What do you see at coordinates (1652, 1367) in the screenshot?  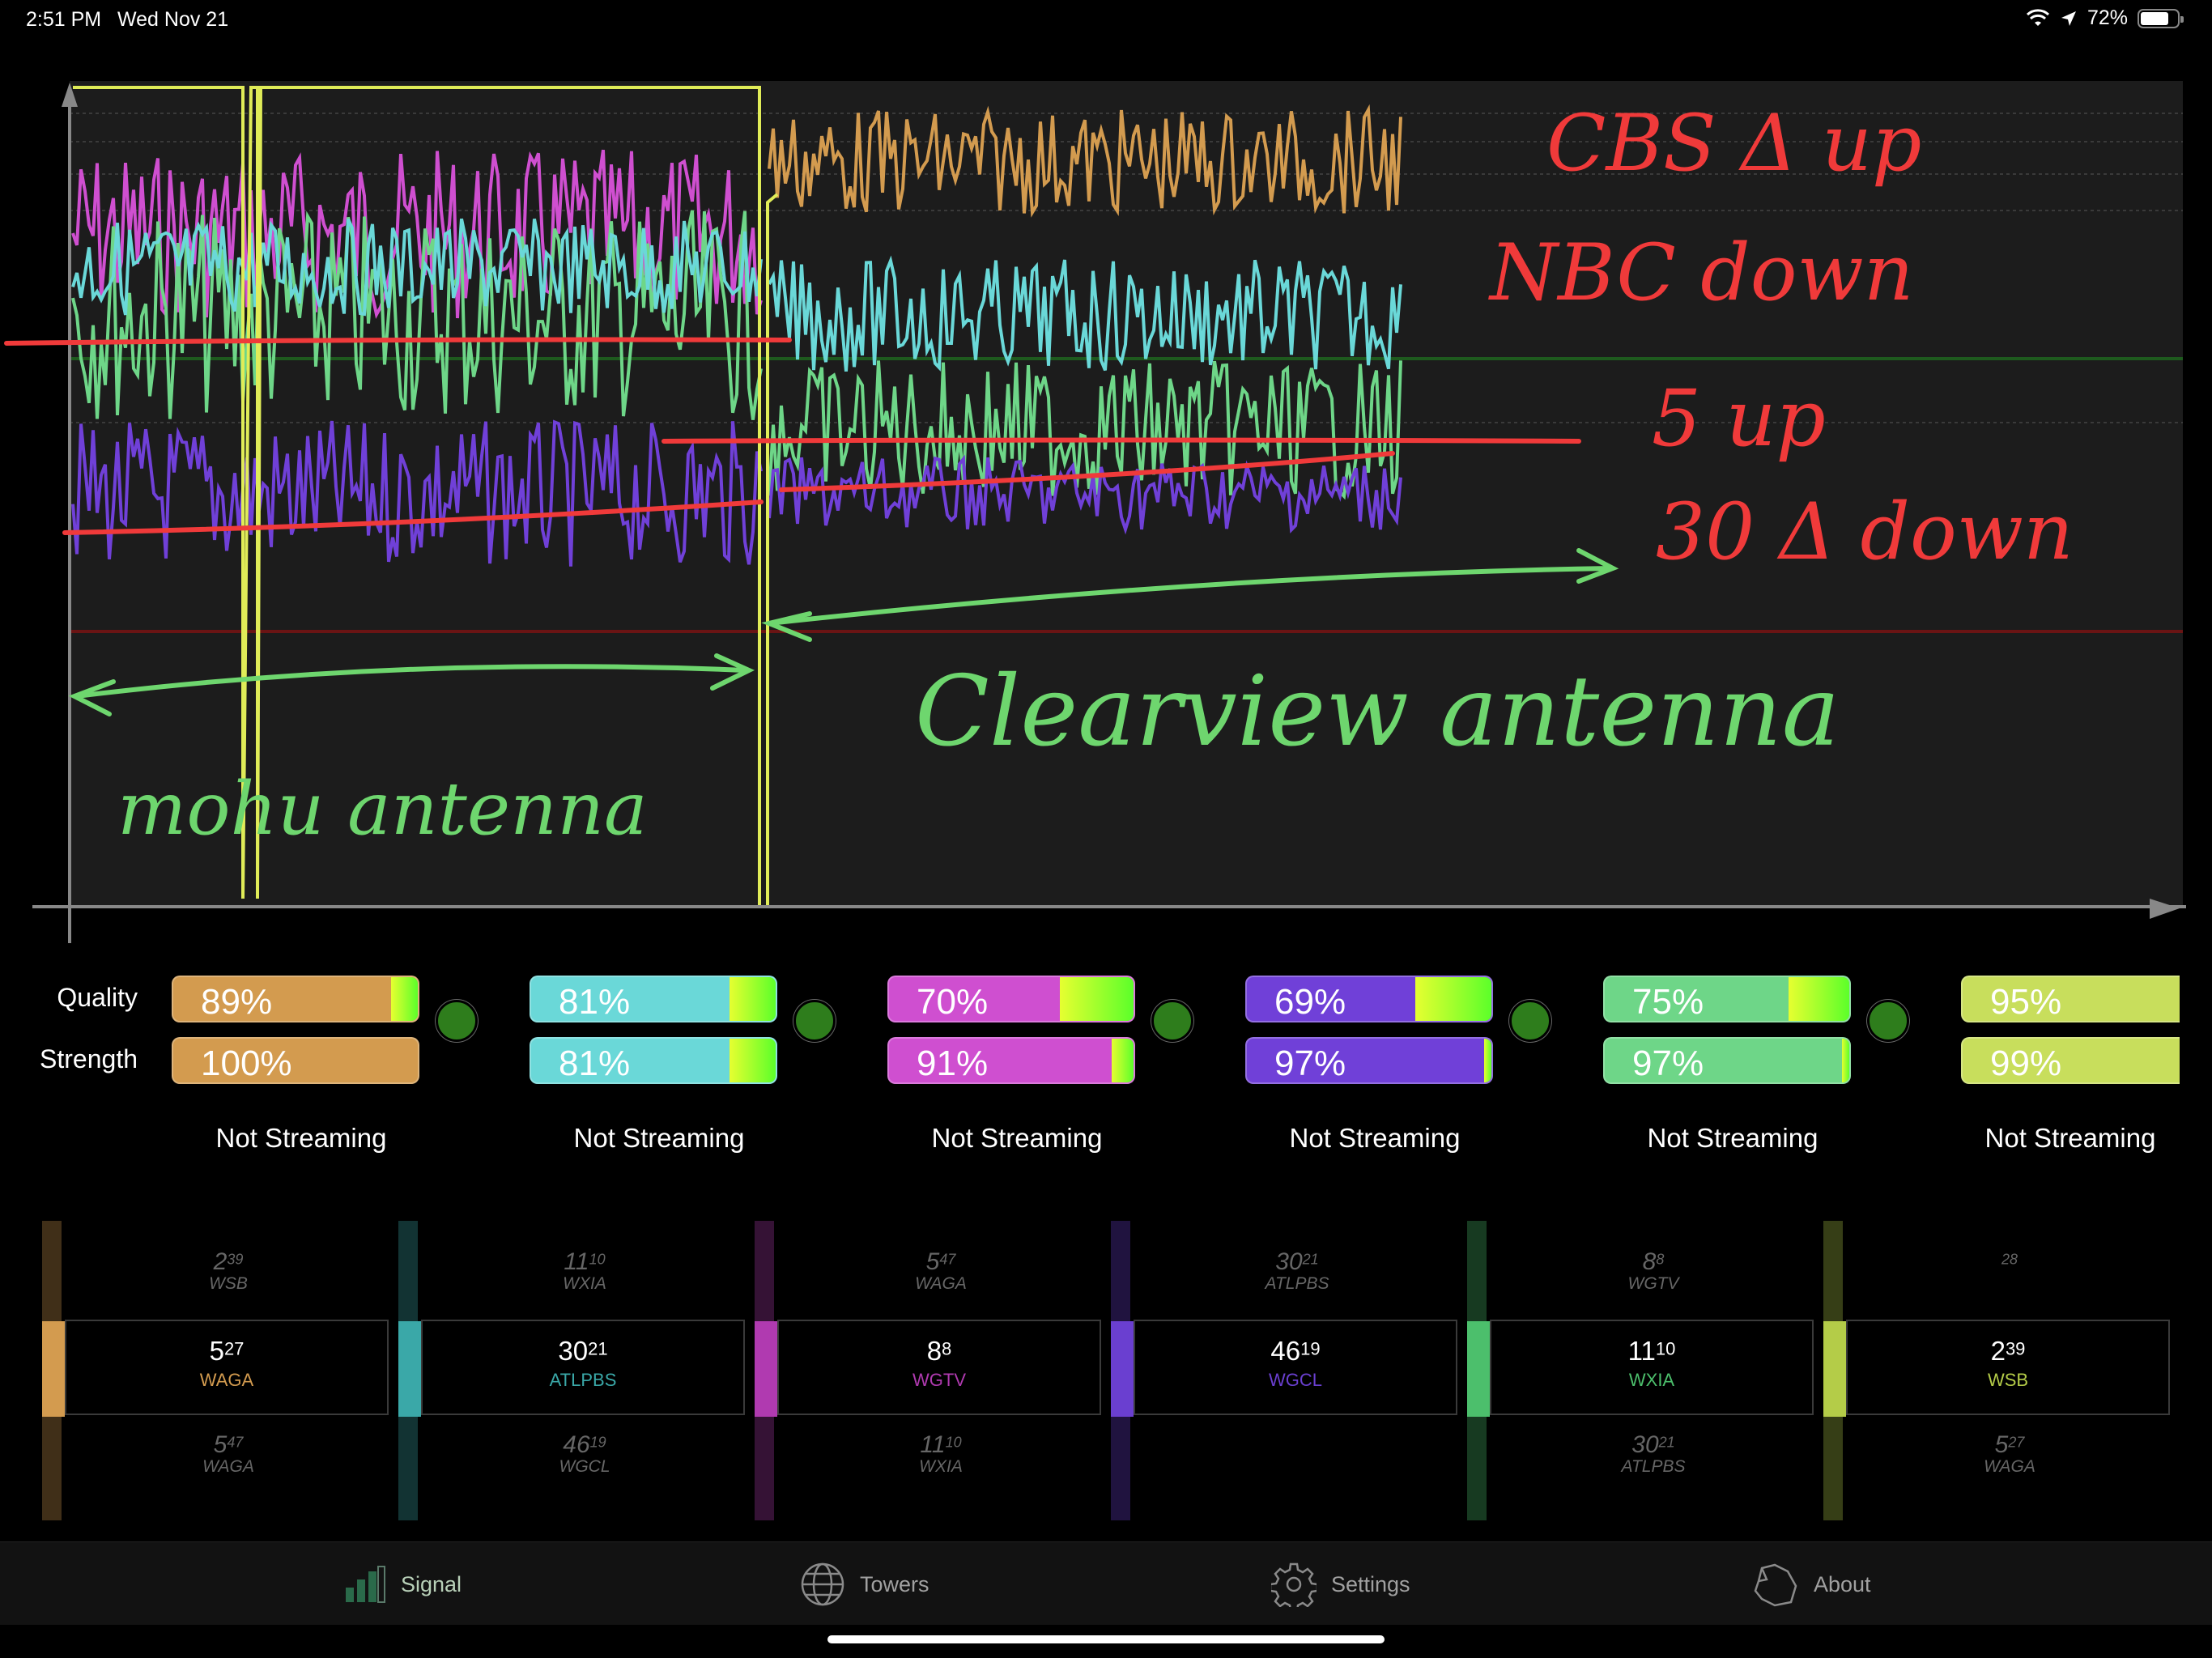 I see `picker-selected-channel: 1110 WXIA` at bounding box center [1652, 1367].